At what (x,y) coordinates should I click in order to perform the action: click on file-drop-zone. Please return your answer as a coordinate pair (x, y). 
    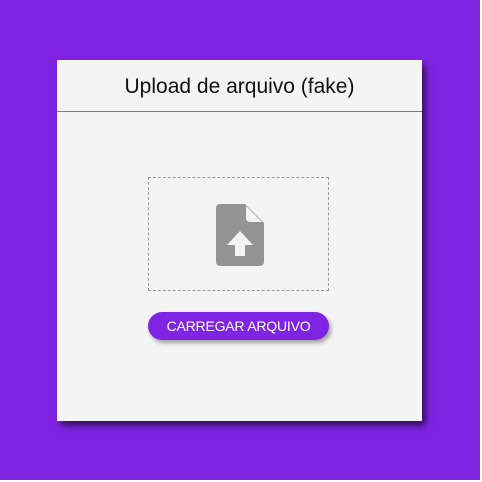
    Looking at the image, I should click on (238, 234).